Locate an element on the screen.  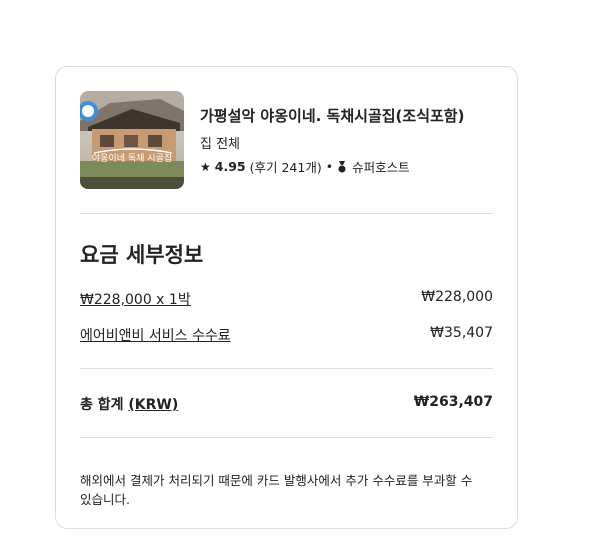
total-row: 총 합계 (KRW) ₩263,407 is located at coordinates (286, 404).